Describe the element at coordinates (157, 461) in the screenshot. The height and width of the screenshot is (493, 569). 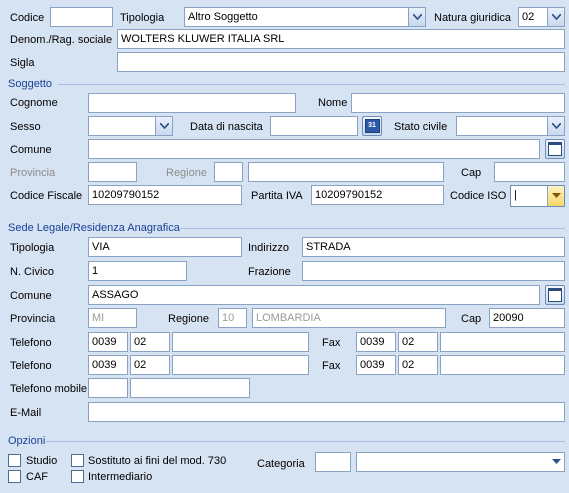
I see `sostituto-label: Sostituto ai fini del mod. 730` at that location.